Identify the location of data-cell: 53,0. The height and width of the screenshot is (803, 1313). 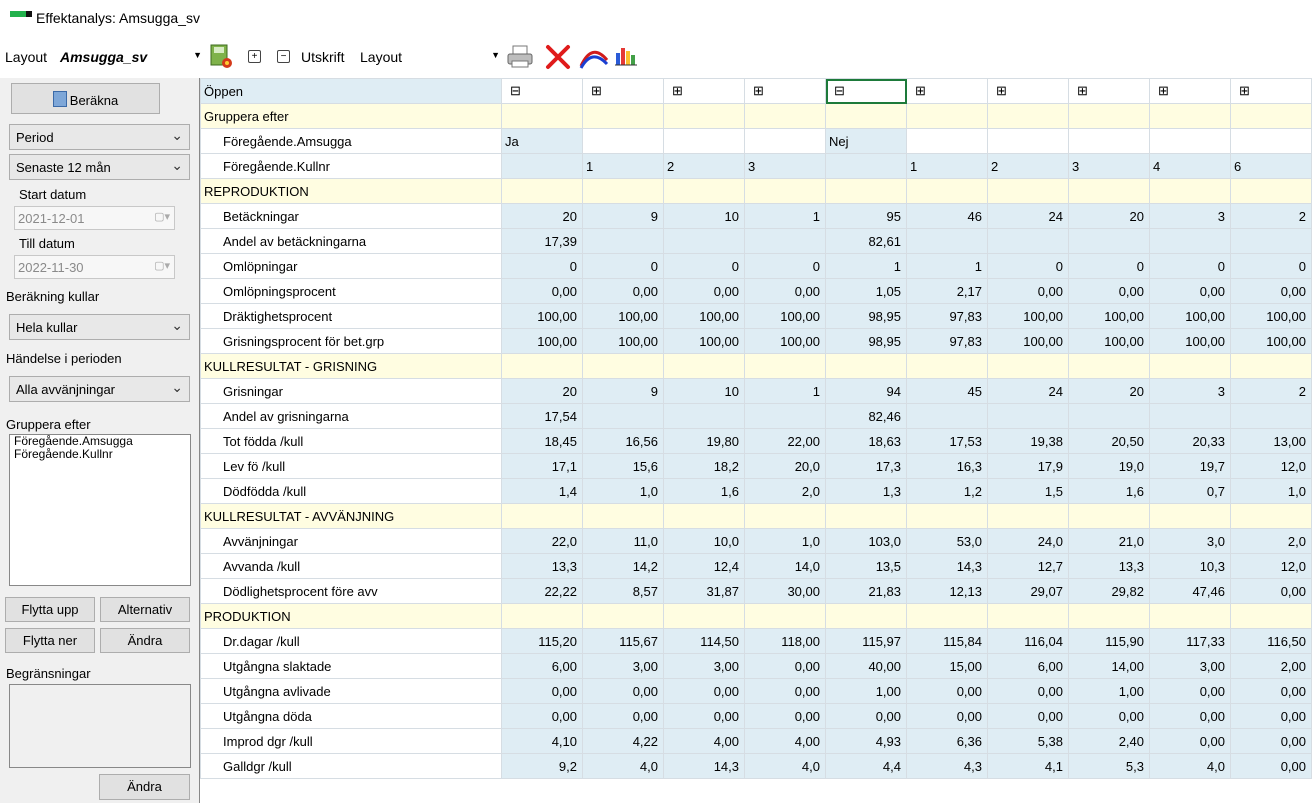
(947, 541).